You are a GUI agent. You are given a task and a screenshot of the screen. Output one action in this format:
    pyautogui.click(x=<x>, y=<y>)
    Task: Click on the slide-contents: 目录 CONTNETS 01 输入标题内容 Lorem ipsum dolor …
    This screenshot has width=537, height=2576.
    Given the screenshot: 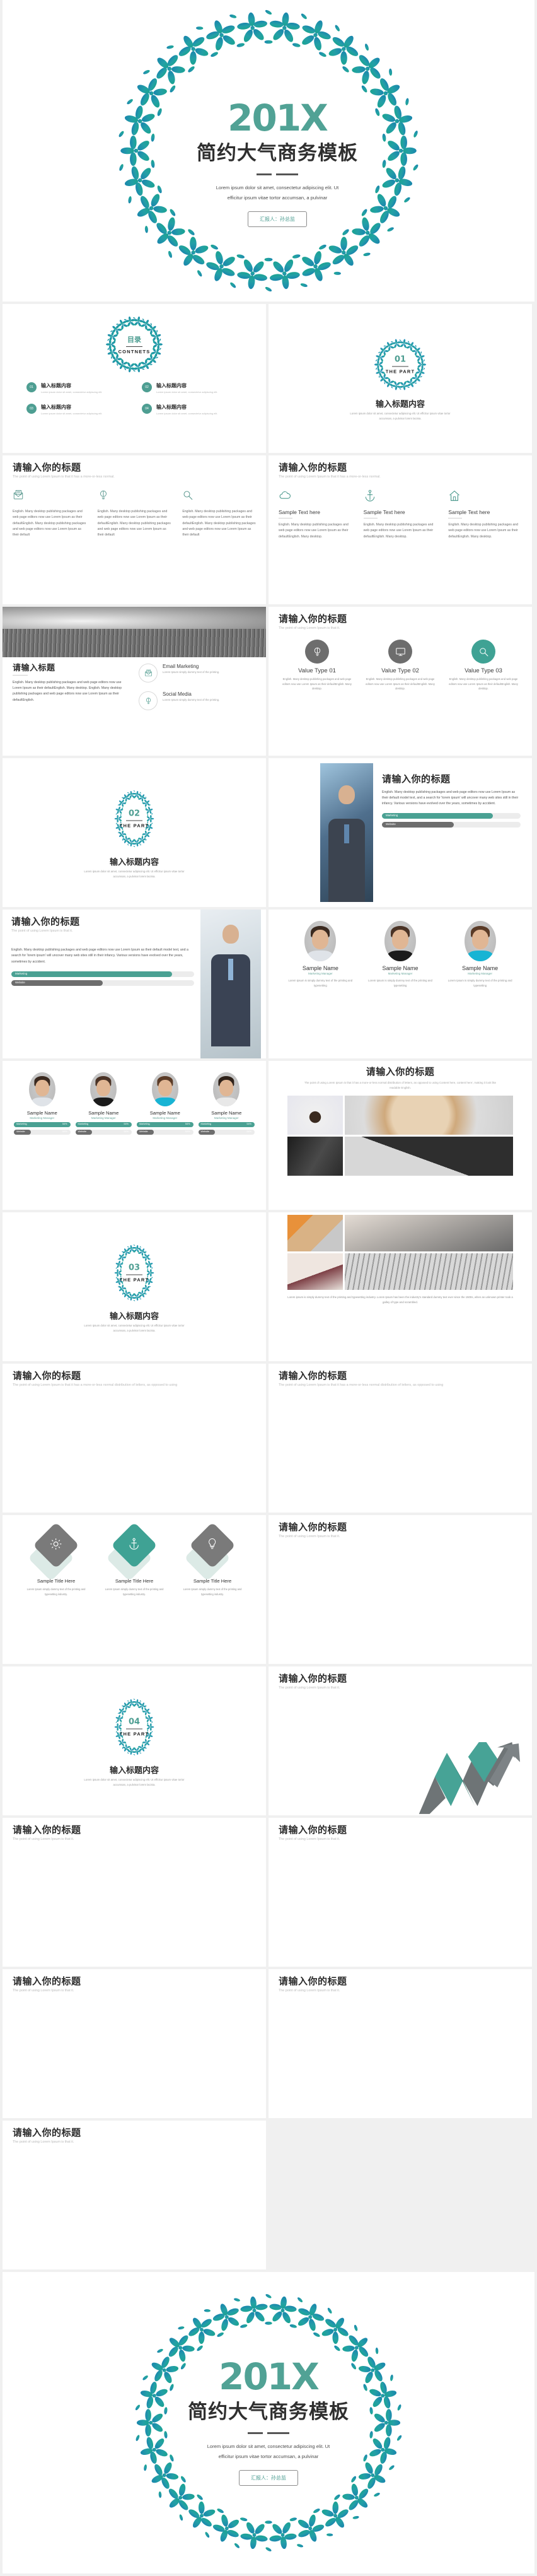 What is the action you would take?
    pyautogui.click(x=134, y=378)
    